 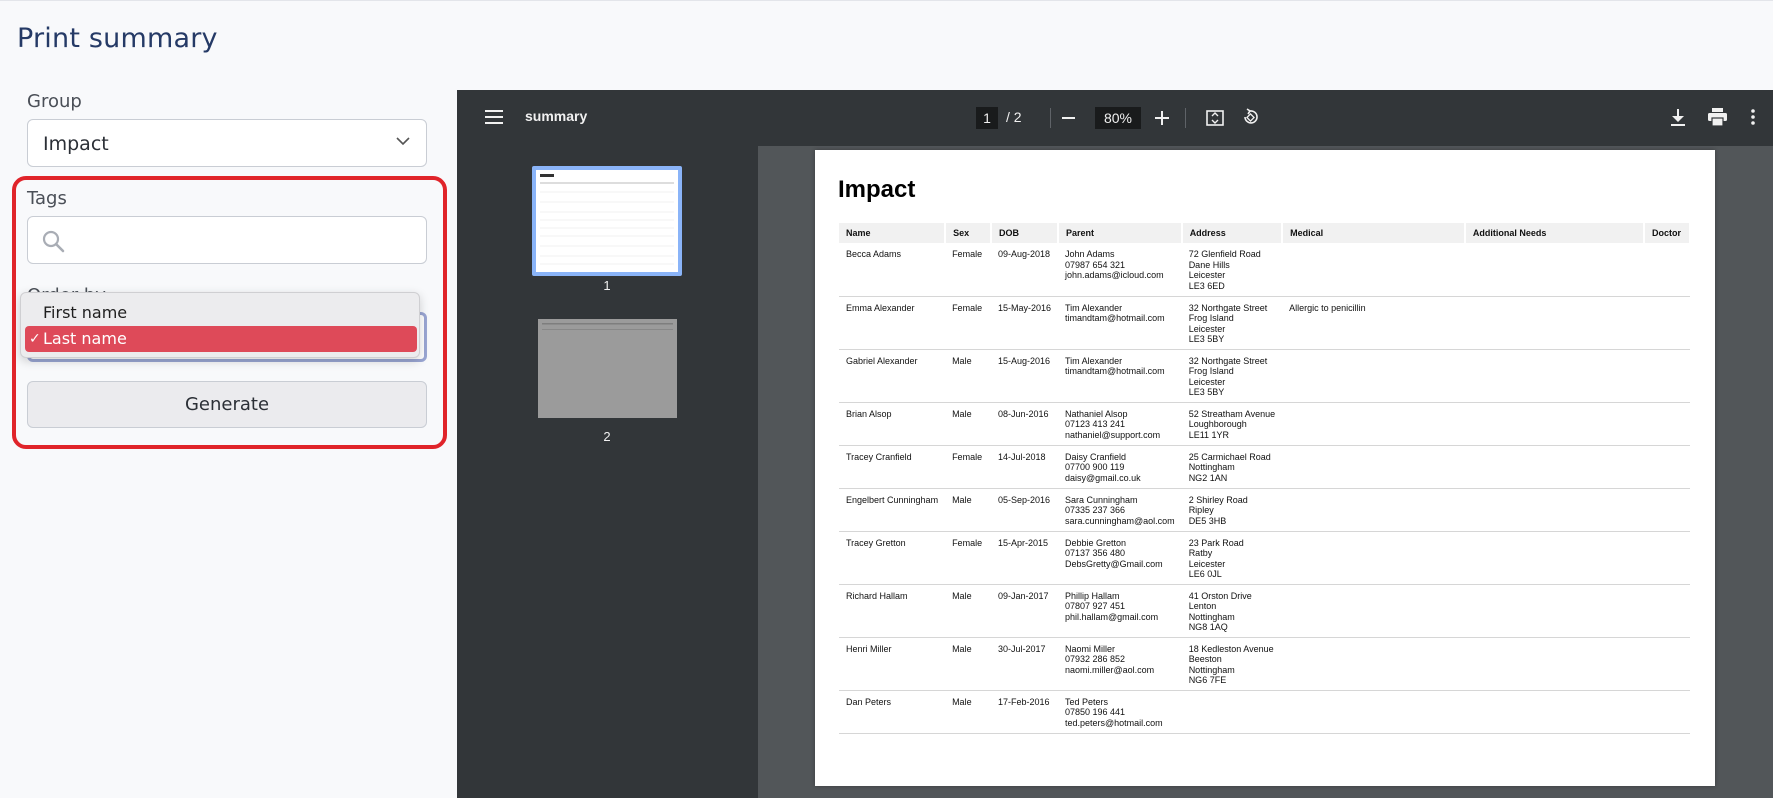 I want to click on more-icon, so click(x=1753, y=117).